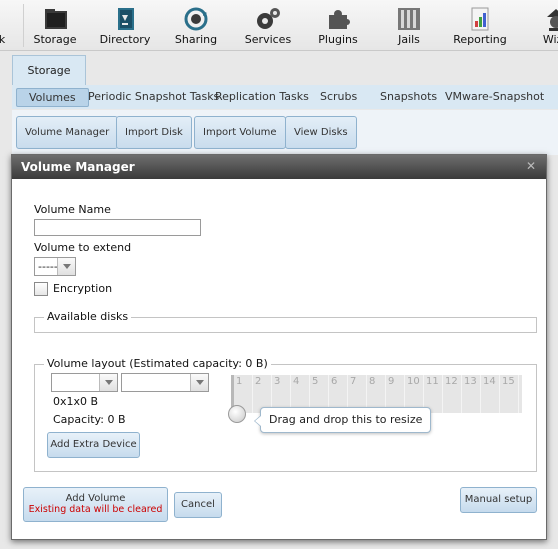 The height and width of the screenshot is (549, 558). What do you see at coordinates (338, 39) in the screenshot?
I see `toolbar-plugins-label: Plugins` at bounding box center [338, 39].